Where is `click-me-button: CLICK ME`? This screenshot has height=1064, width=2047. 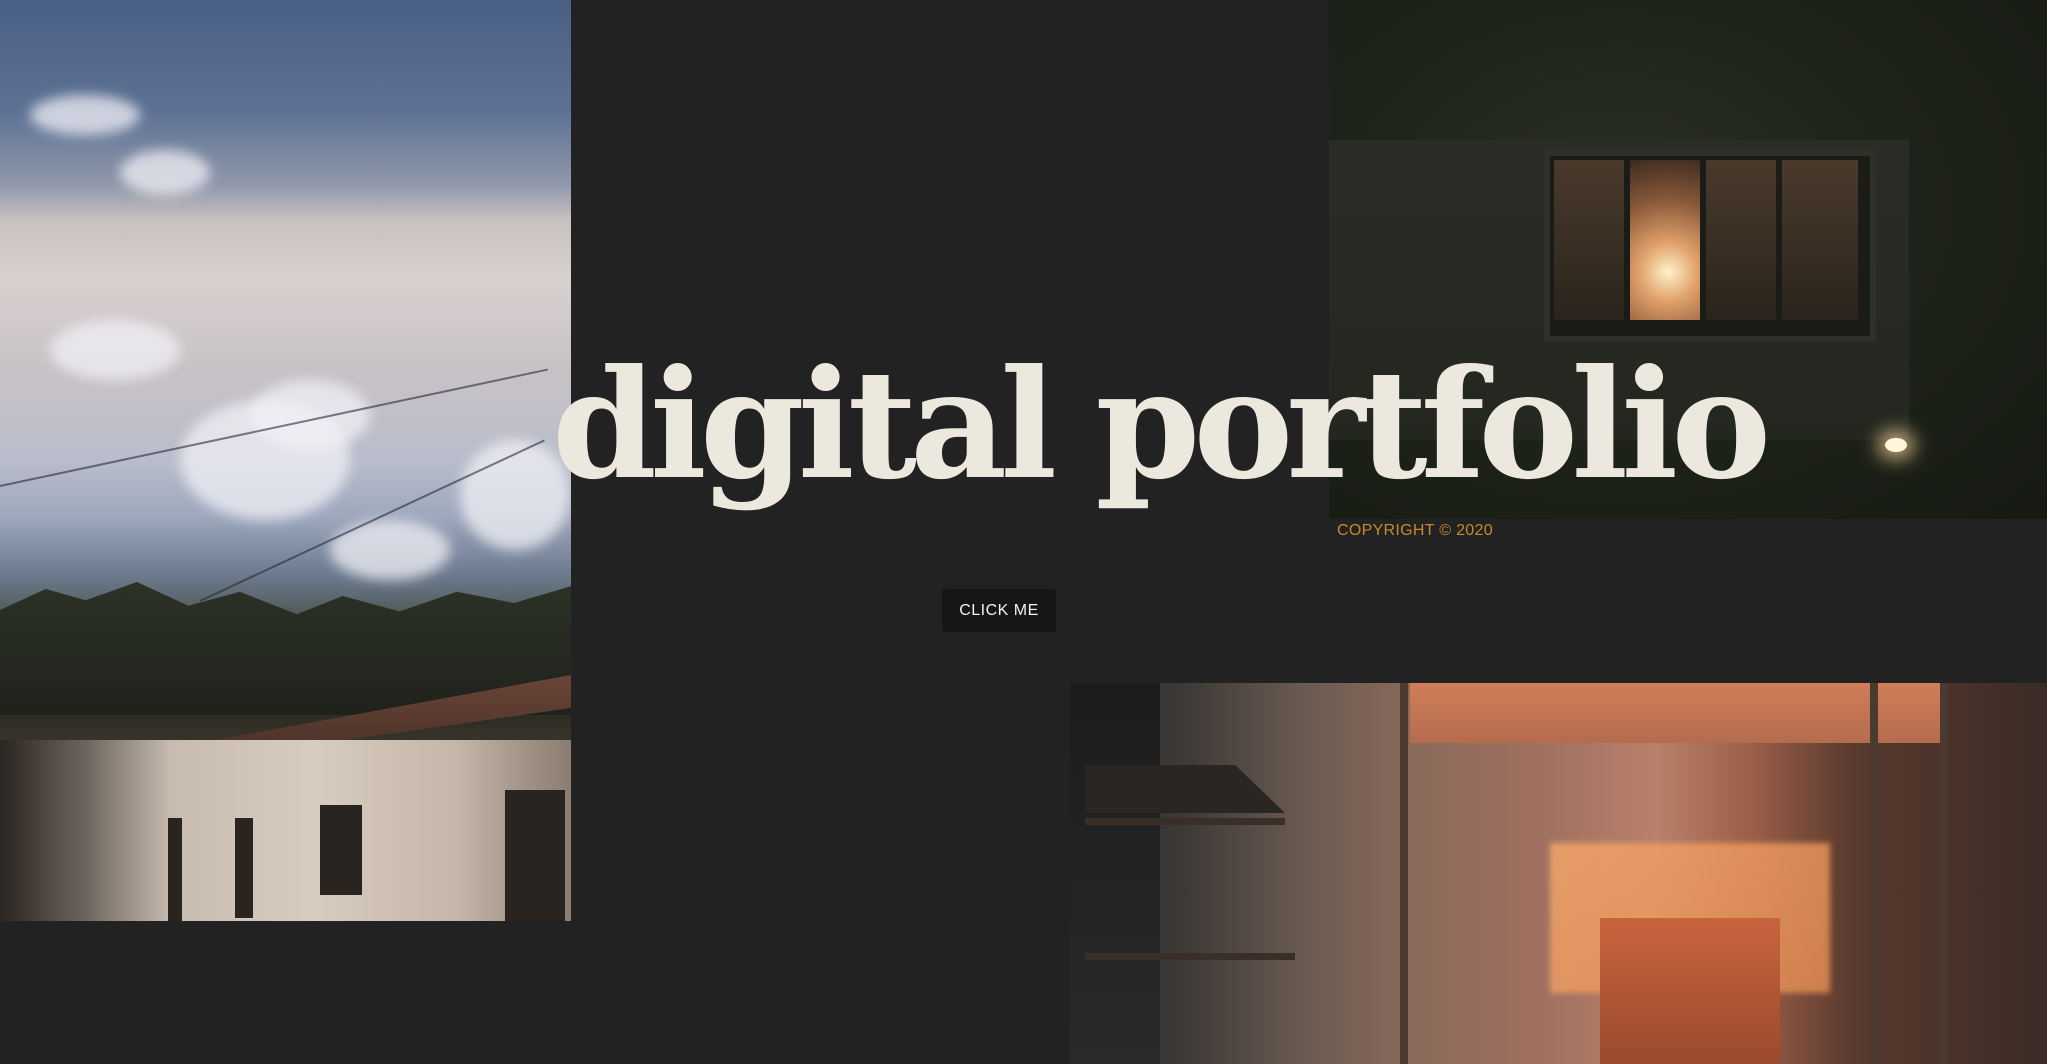
click-me-button: CLICK ME is located at coordinates (999, 610).